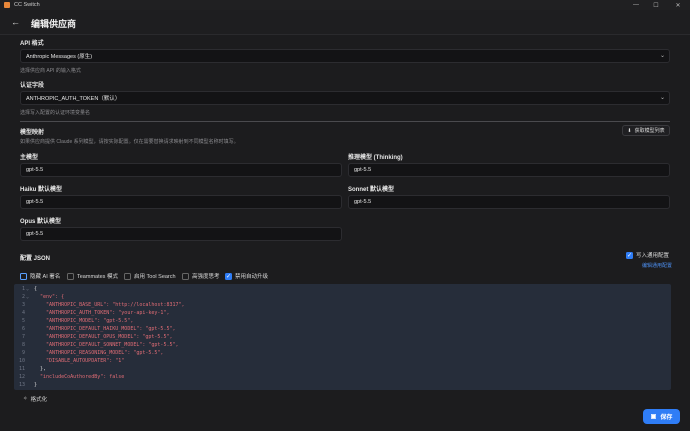  What do you see at coordinates (636, 5) in the screenshot?
I see `minimize-icon: —` at bounding box center [636, 5].